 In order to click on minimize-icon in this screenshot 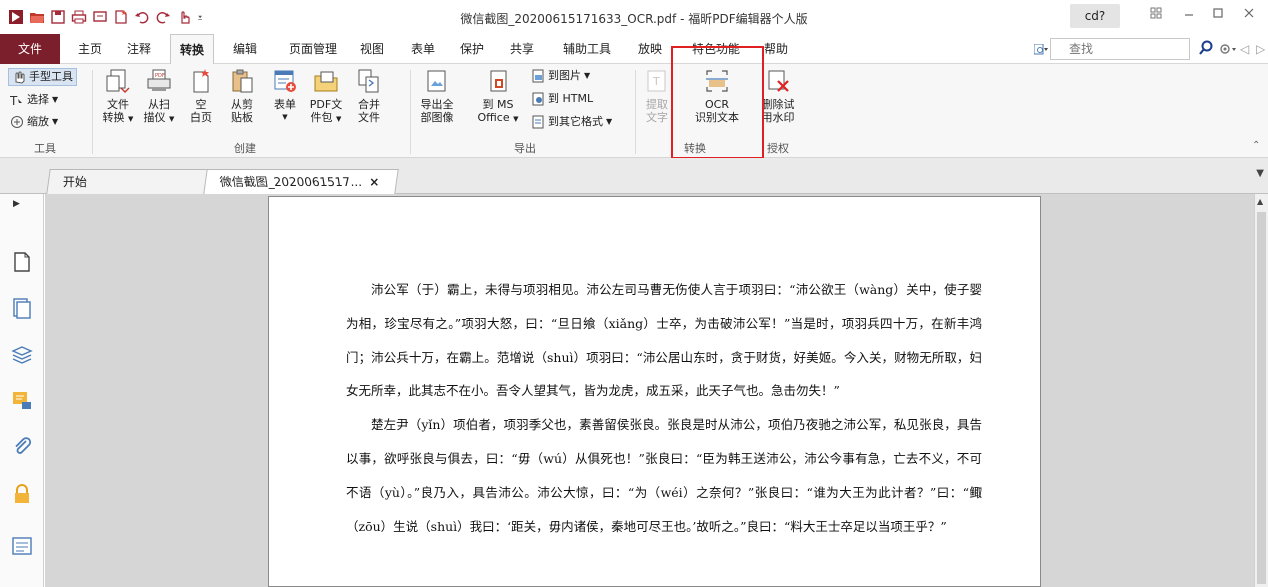, I will do `click(1189, 16)`.